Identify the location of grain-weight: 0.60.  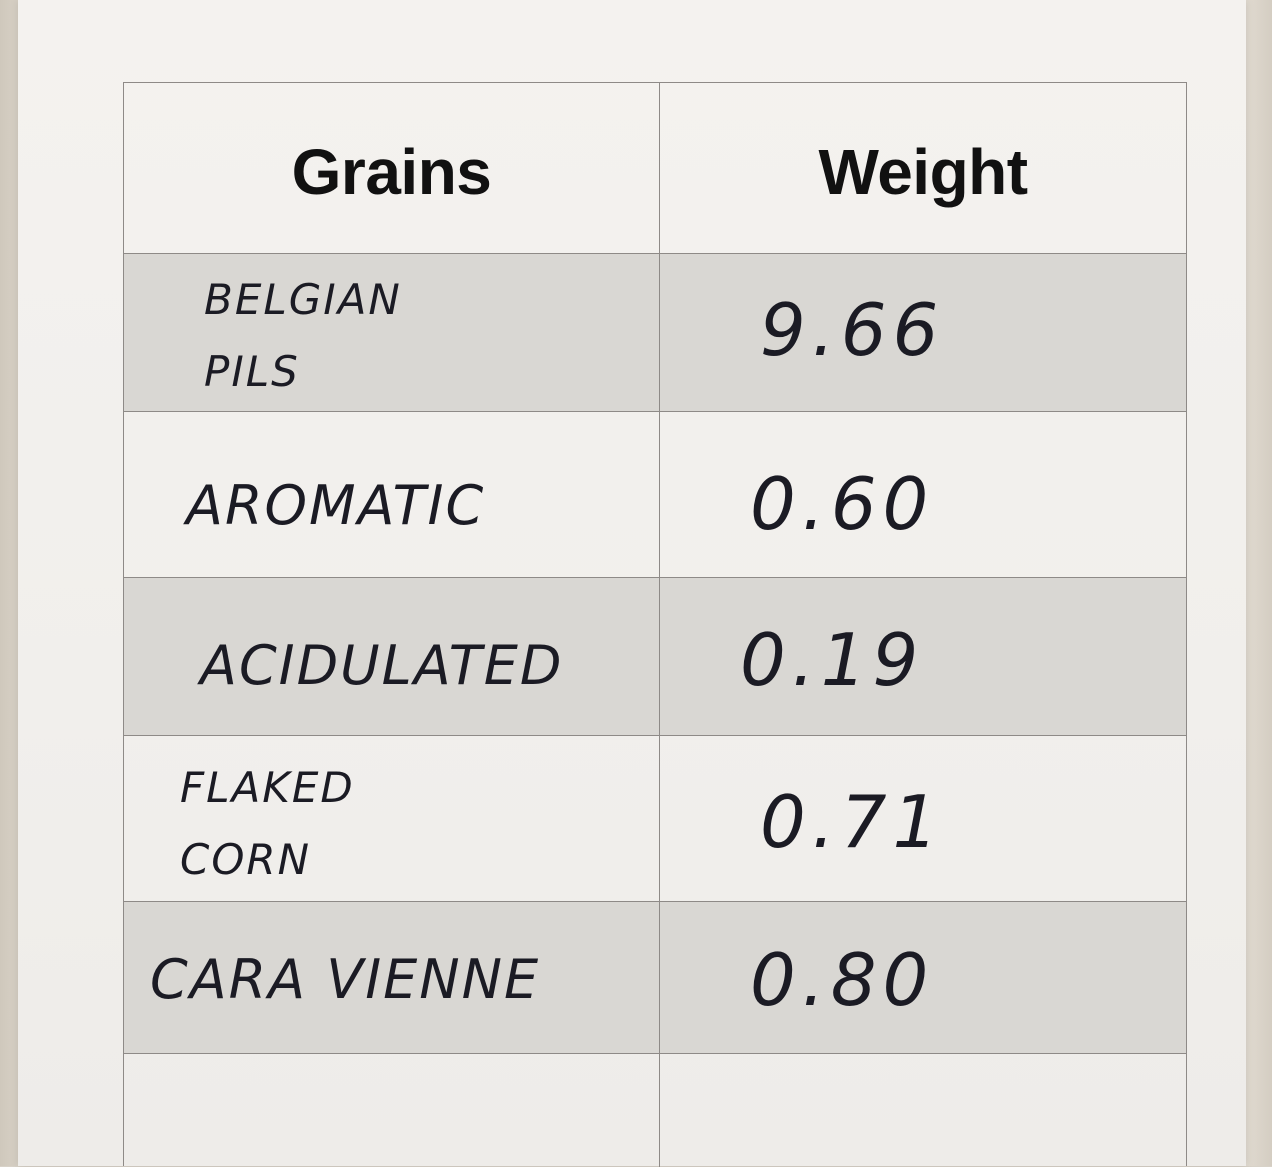
(842, 504).